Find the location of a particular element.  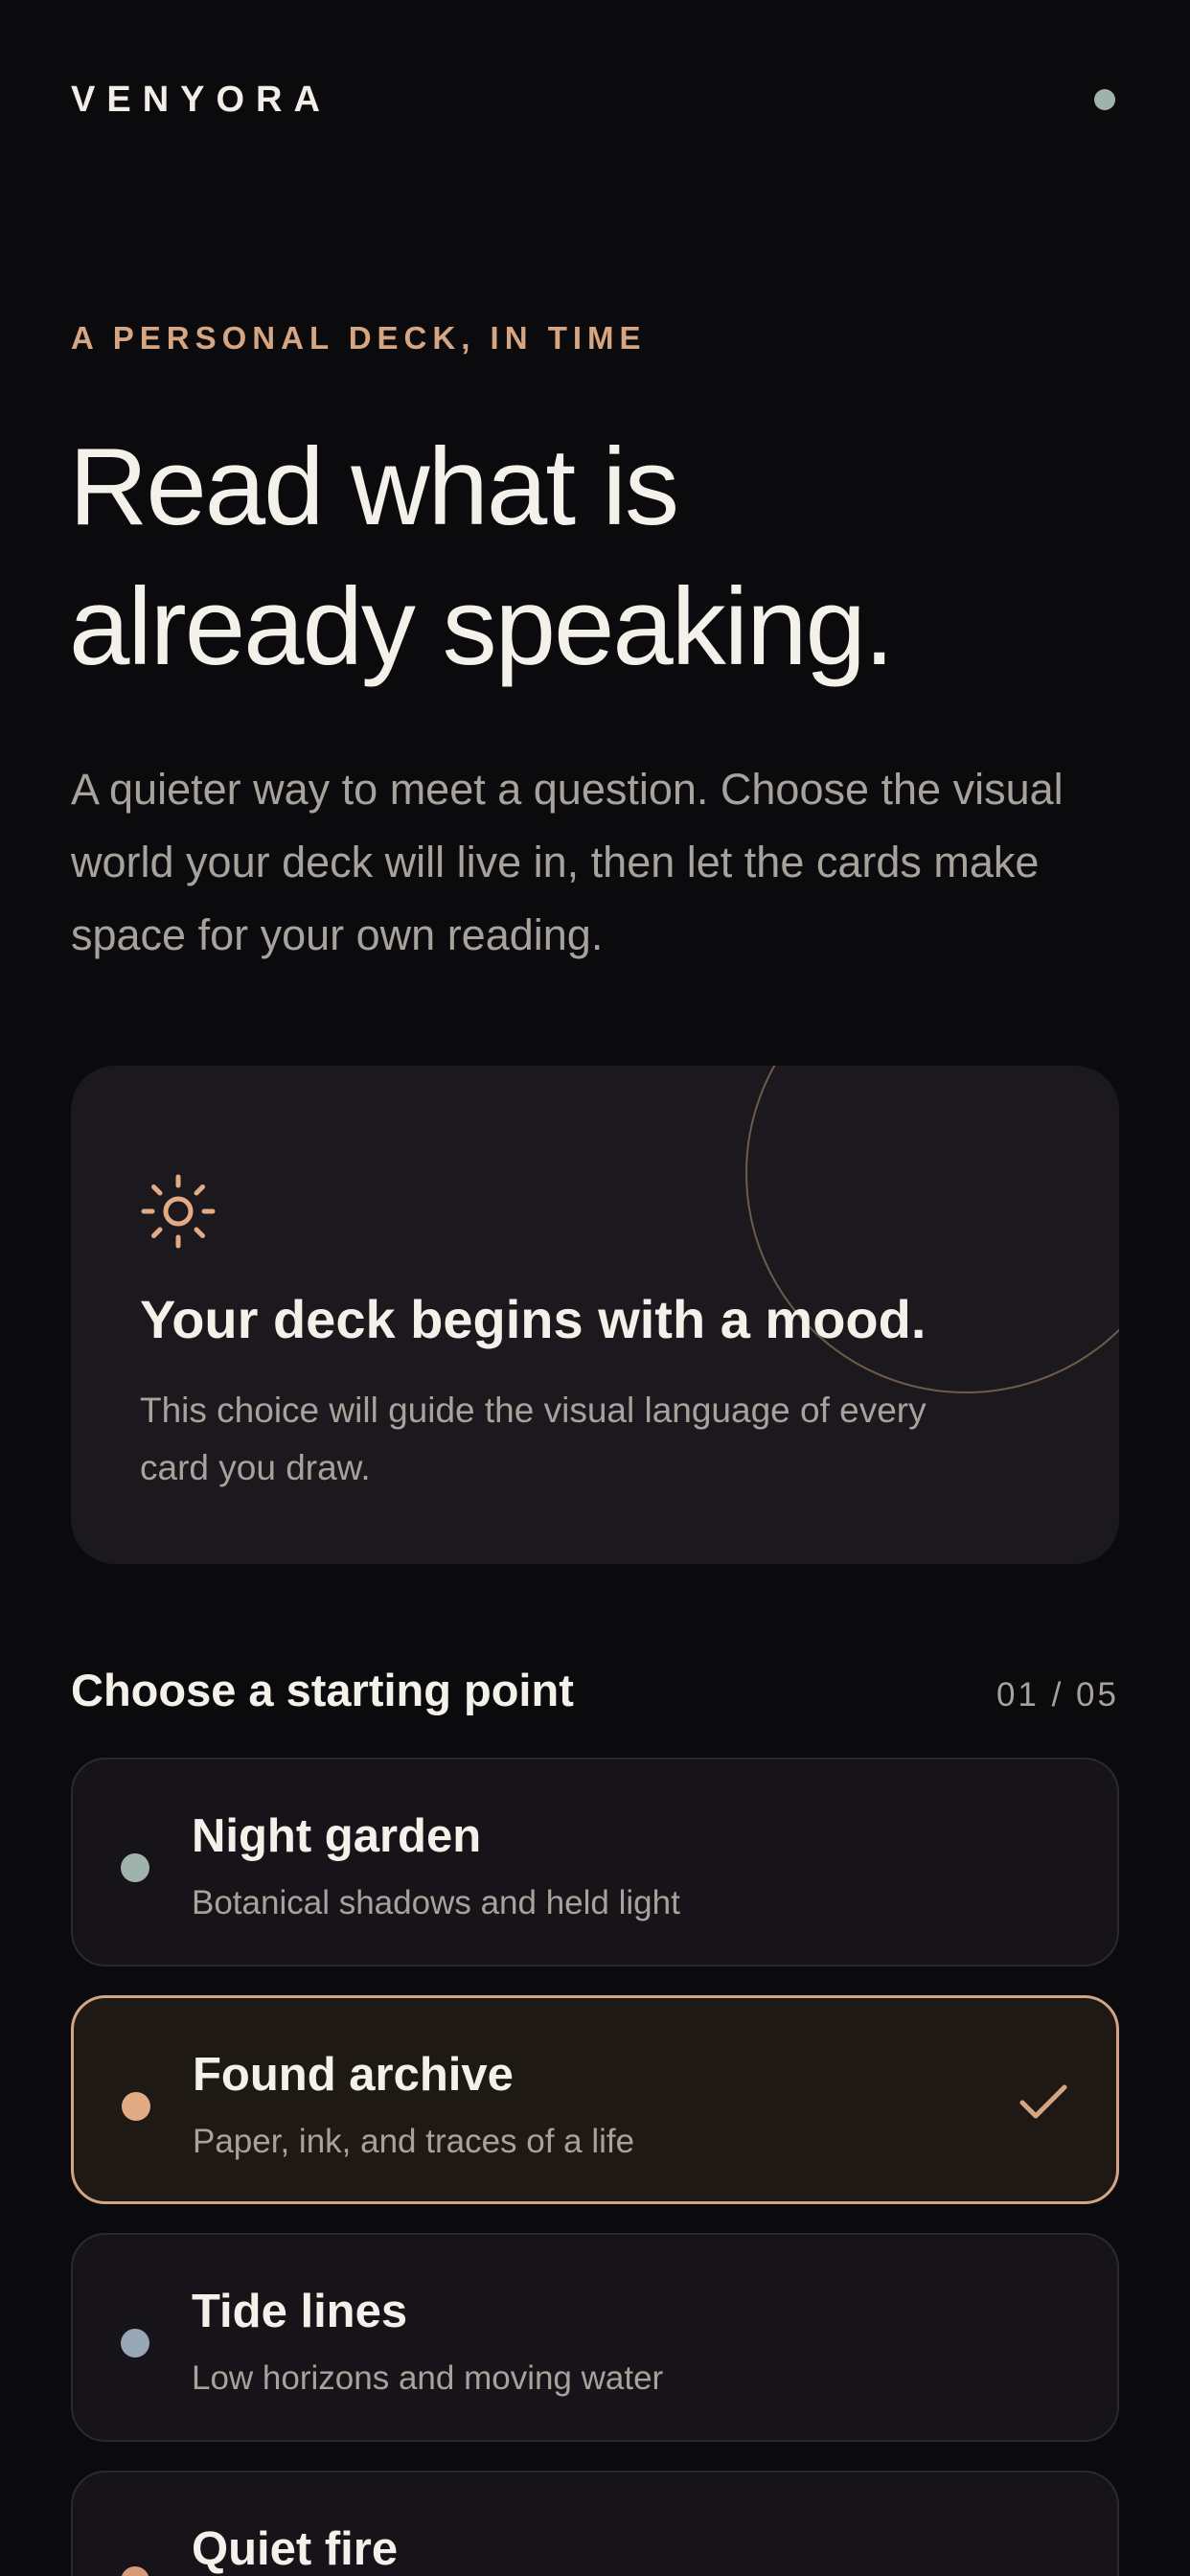

option-title: Tide lines is located at coordinates (300, 2311).